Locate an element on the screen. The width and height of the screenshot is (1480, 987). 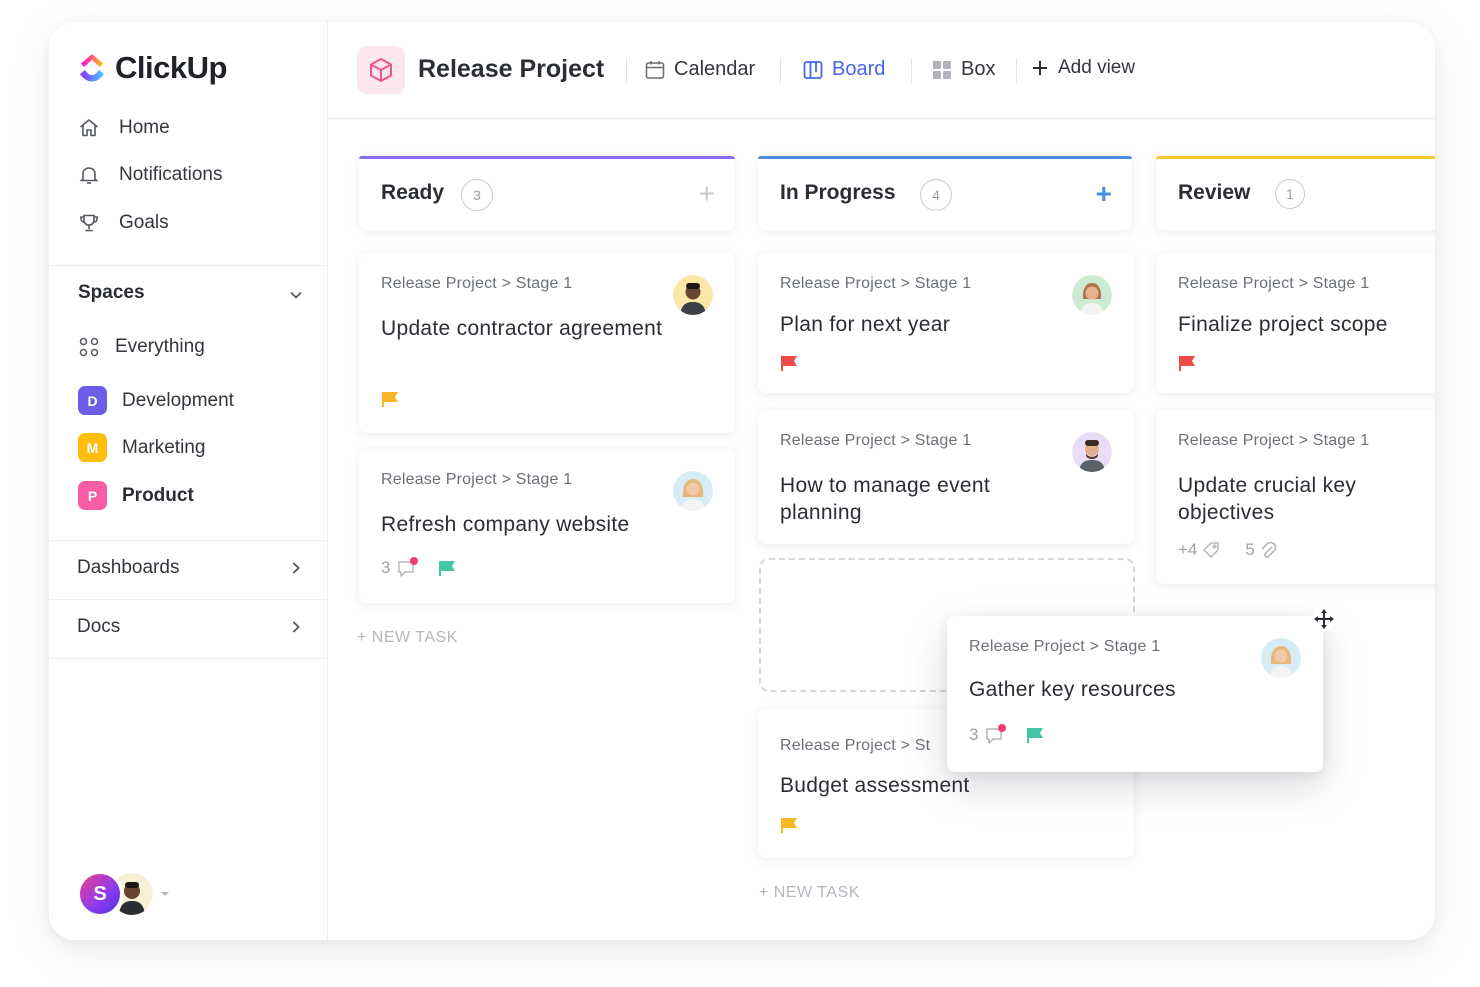
page-title: Release Project is located at coordinates (511, 69).